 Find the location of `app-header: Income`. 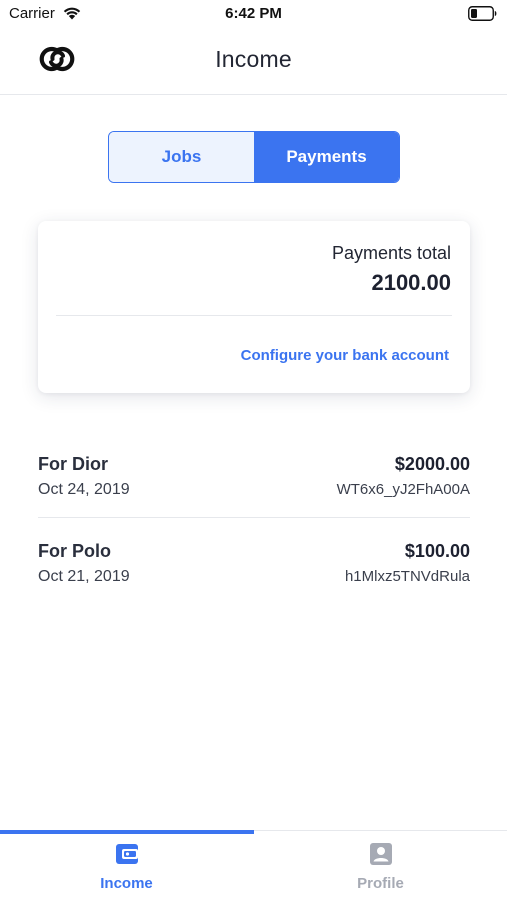

app-header: Income is located at coordinates (253, 61).